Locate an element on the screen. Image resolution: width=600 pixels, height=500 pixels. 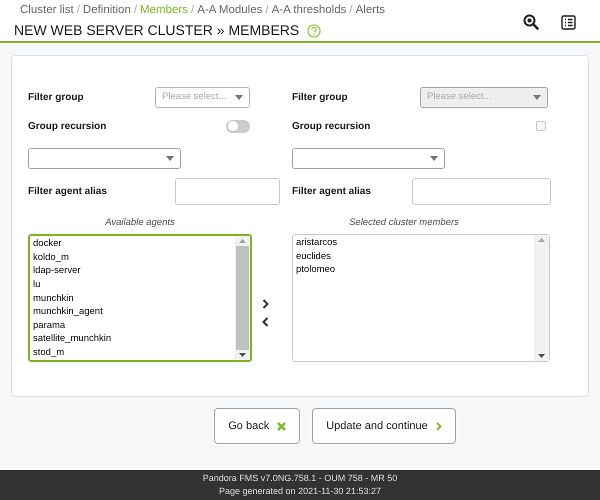
list-option: docker is located at coordinates (134, 244).